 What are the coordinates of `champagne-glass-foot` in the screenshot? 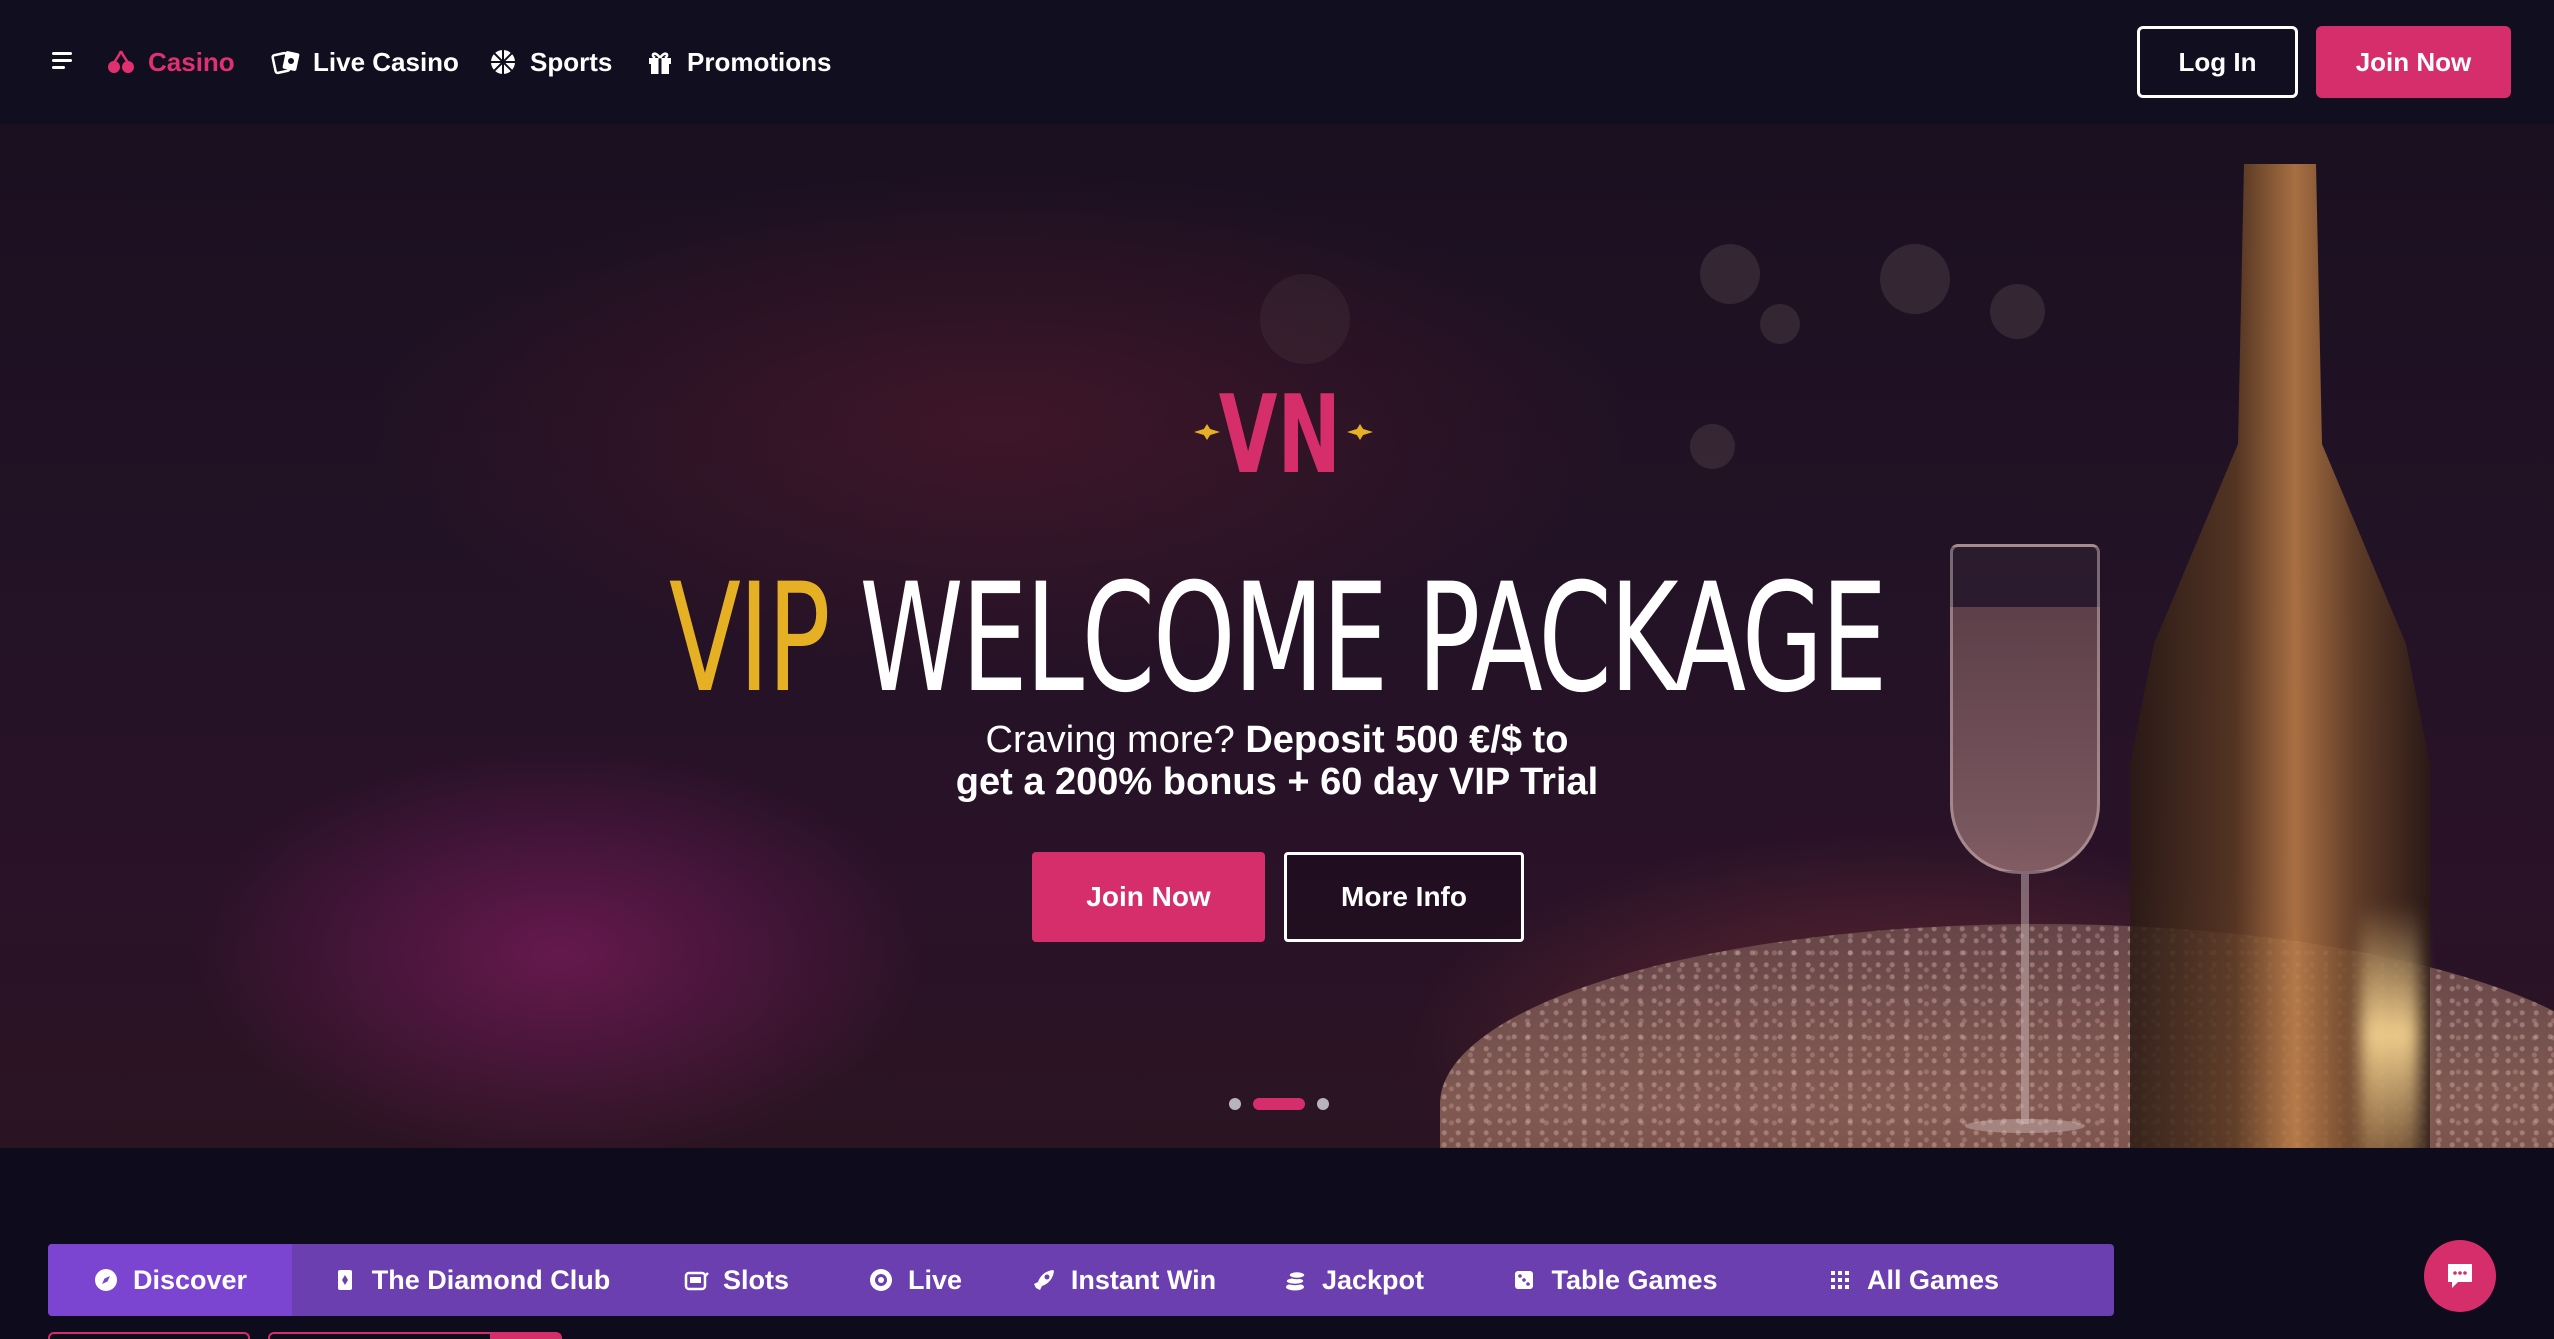 It's located at (2025, 1126).